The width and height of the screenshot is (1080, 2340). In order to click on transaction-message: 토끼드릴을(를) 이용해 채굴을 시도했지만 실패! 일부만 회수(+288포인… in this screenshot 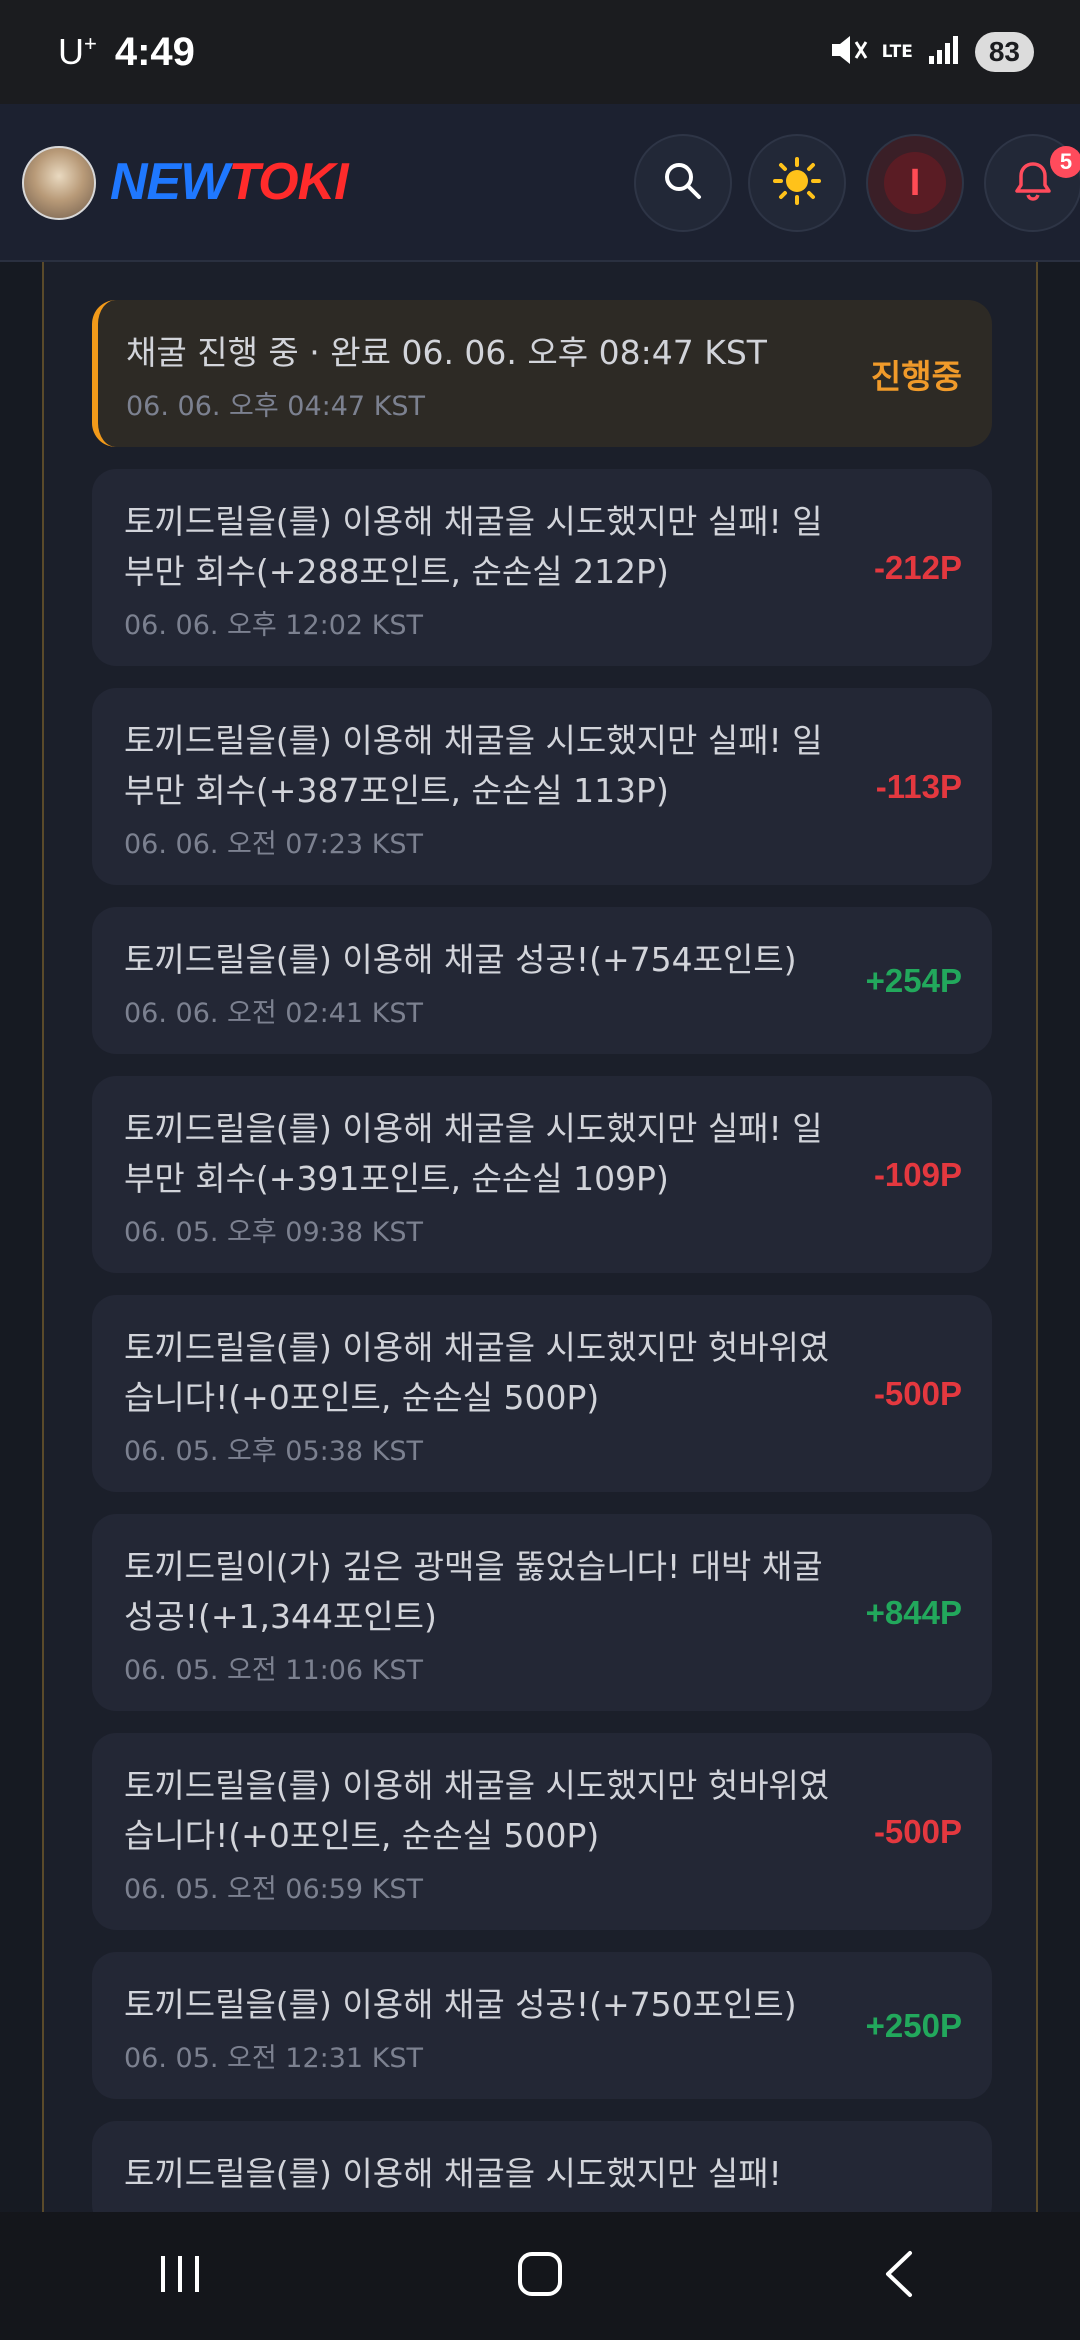, I will do `click(473, 546)`.